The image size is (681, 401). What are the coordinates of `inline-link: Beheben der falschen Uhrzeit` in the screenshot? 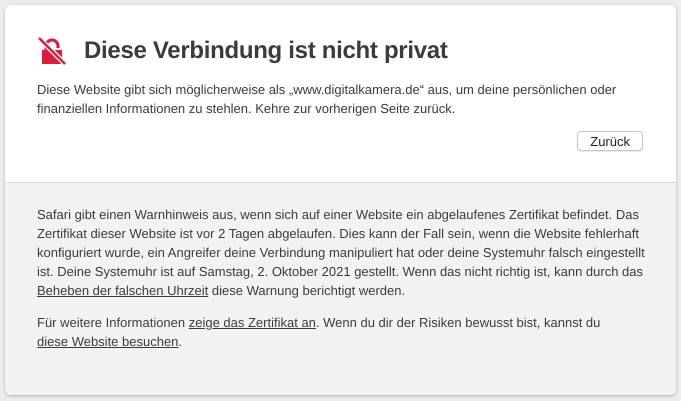 It's located at (122, 290).